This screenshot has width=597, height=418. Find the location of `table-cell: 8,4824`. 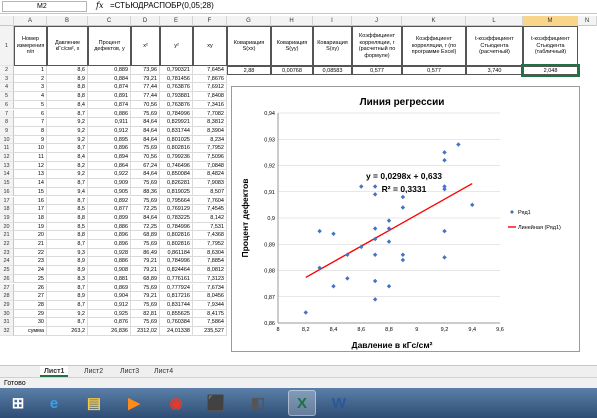

table-cell: 8,4824 is located at coordinates (210, 175).